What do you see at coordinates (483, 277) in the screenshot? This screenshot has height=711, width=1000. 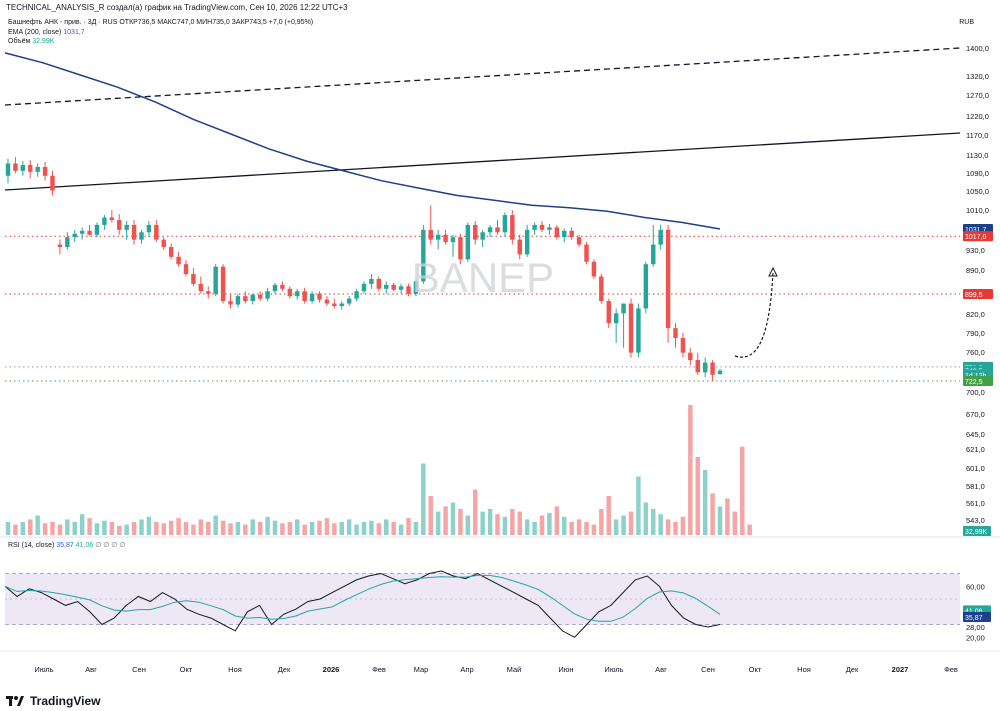 I see `watermark-layer: BANEP` at bounding box center [483, 277].